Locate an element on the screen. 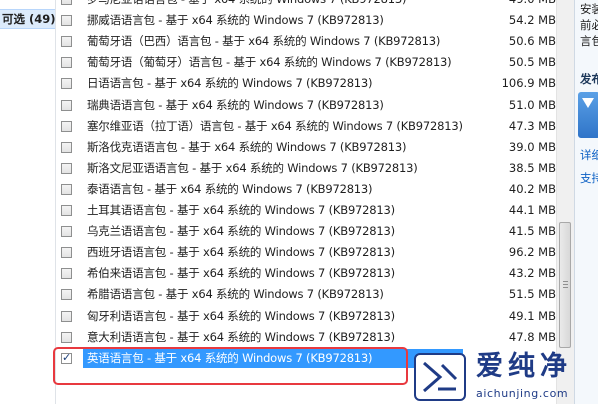 This screenshot has height=404, width=598. details-heading: 发布 is located at coordinates (589, 79).